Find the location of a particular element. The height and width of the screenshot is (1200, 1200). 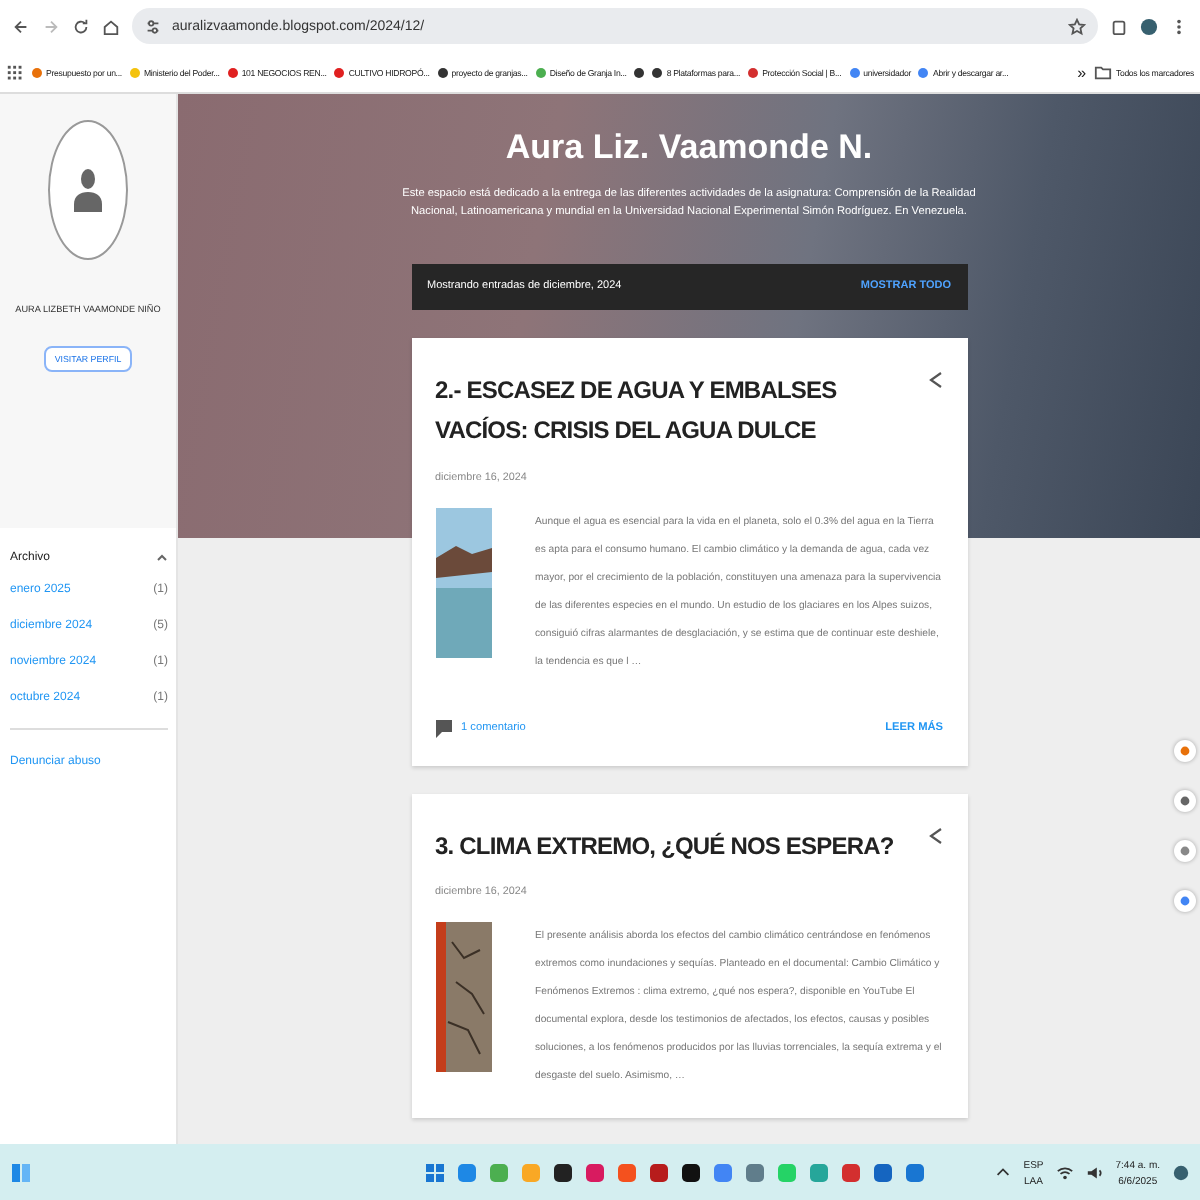

collapse-caret-icon is located at coordinates (162, 557).